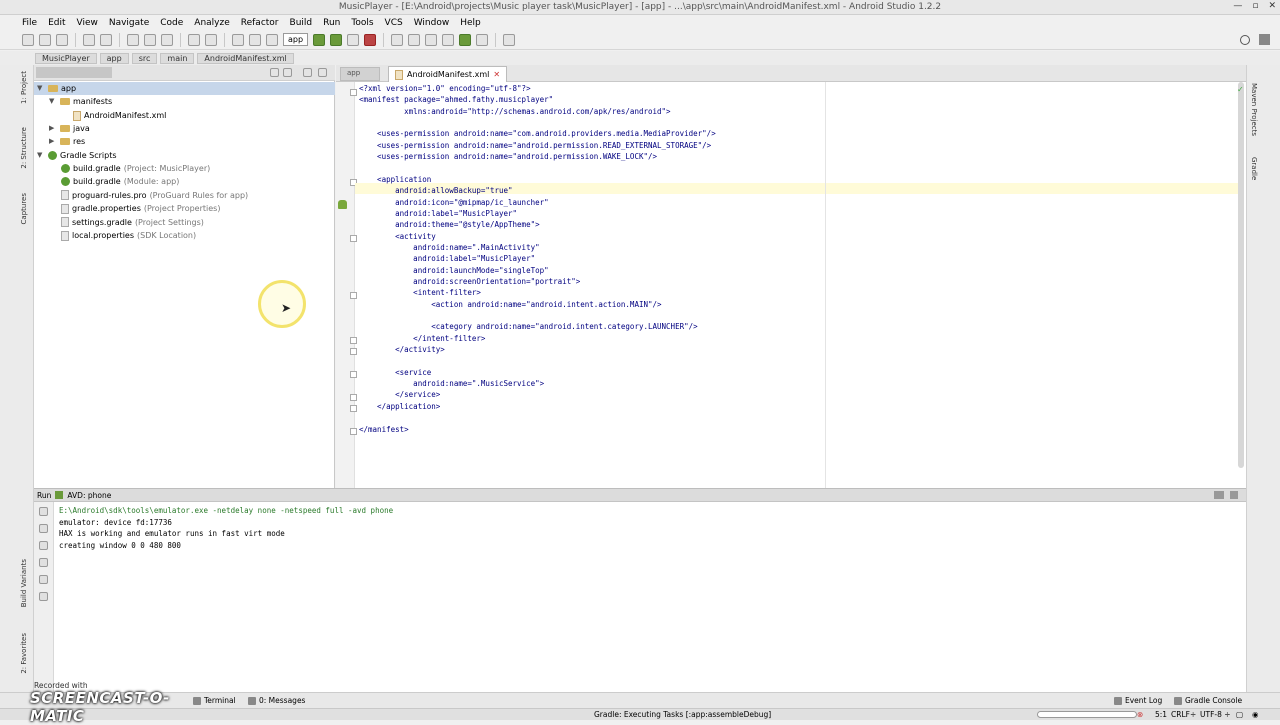  What do you see at coordinates (29, 23) in the screenshot?
I see `menu-file: File` at bounding box center [29, 23].